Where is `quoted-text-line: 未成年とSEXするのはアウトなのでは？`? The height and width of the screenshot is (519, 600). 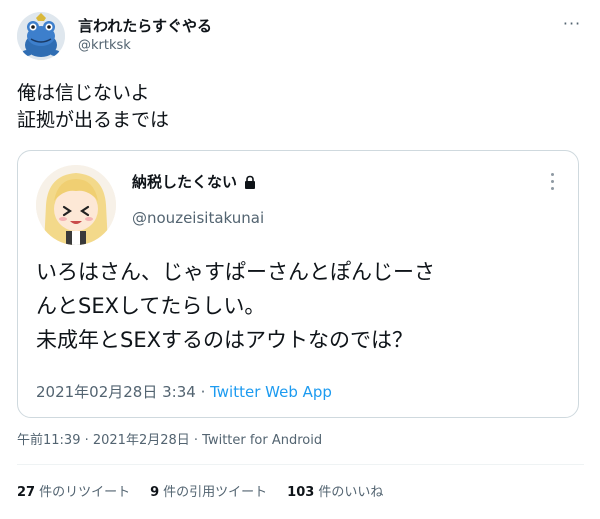
quoted-text-line: 未成年とSEXするのはアウトなのでは？ is located at coordinates (224, 340).